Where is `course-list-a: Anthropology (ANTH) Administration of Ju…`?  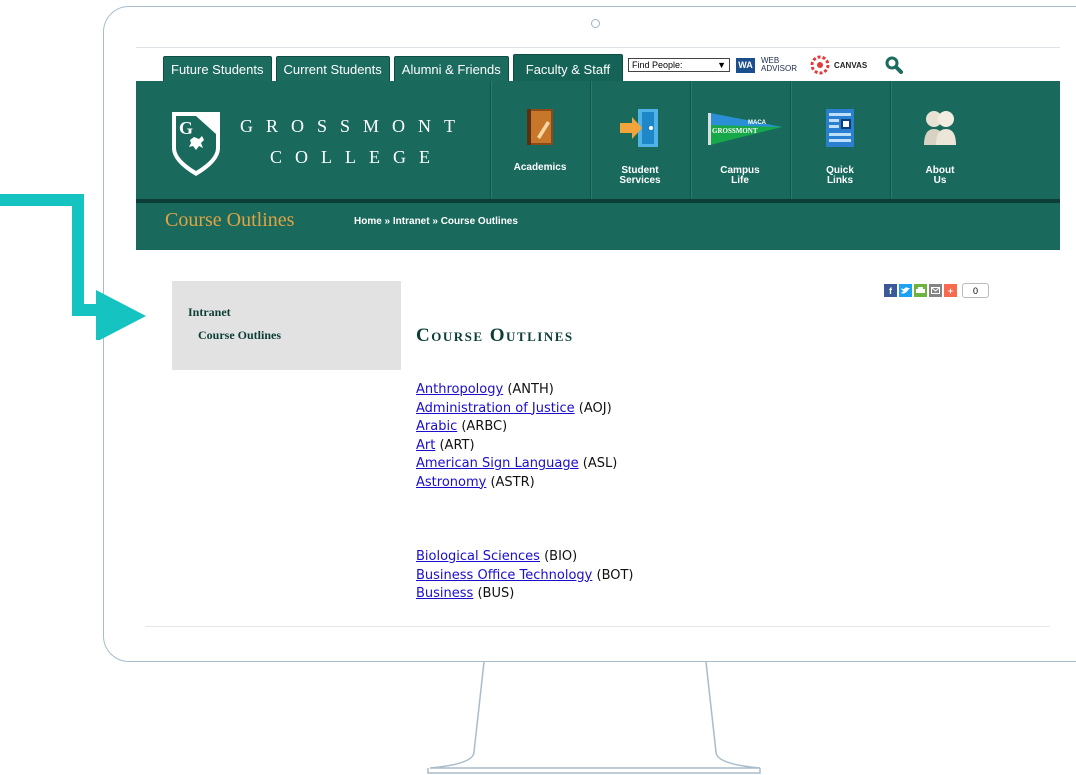 course-list-a: Anthropology (ANTH) Administration of Ju… is located at coordinates (516, 436).